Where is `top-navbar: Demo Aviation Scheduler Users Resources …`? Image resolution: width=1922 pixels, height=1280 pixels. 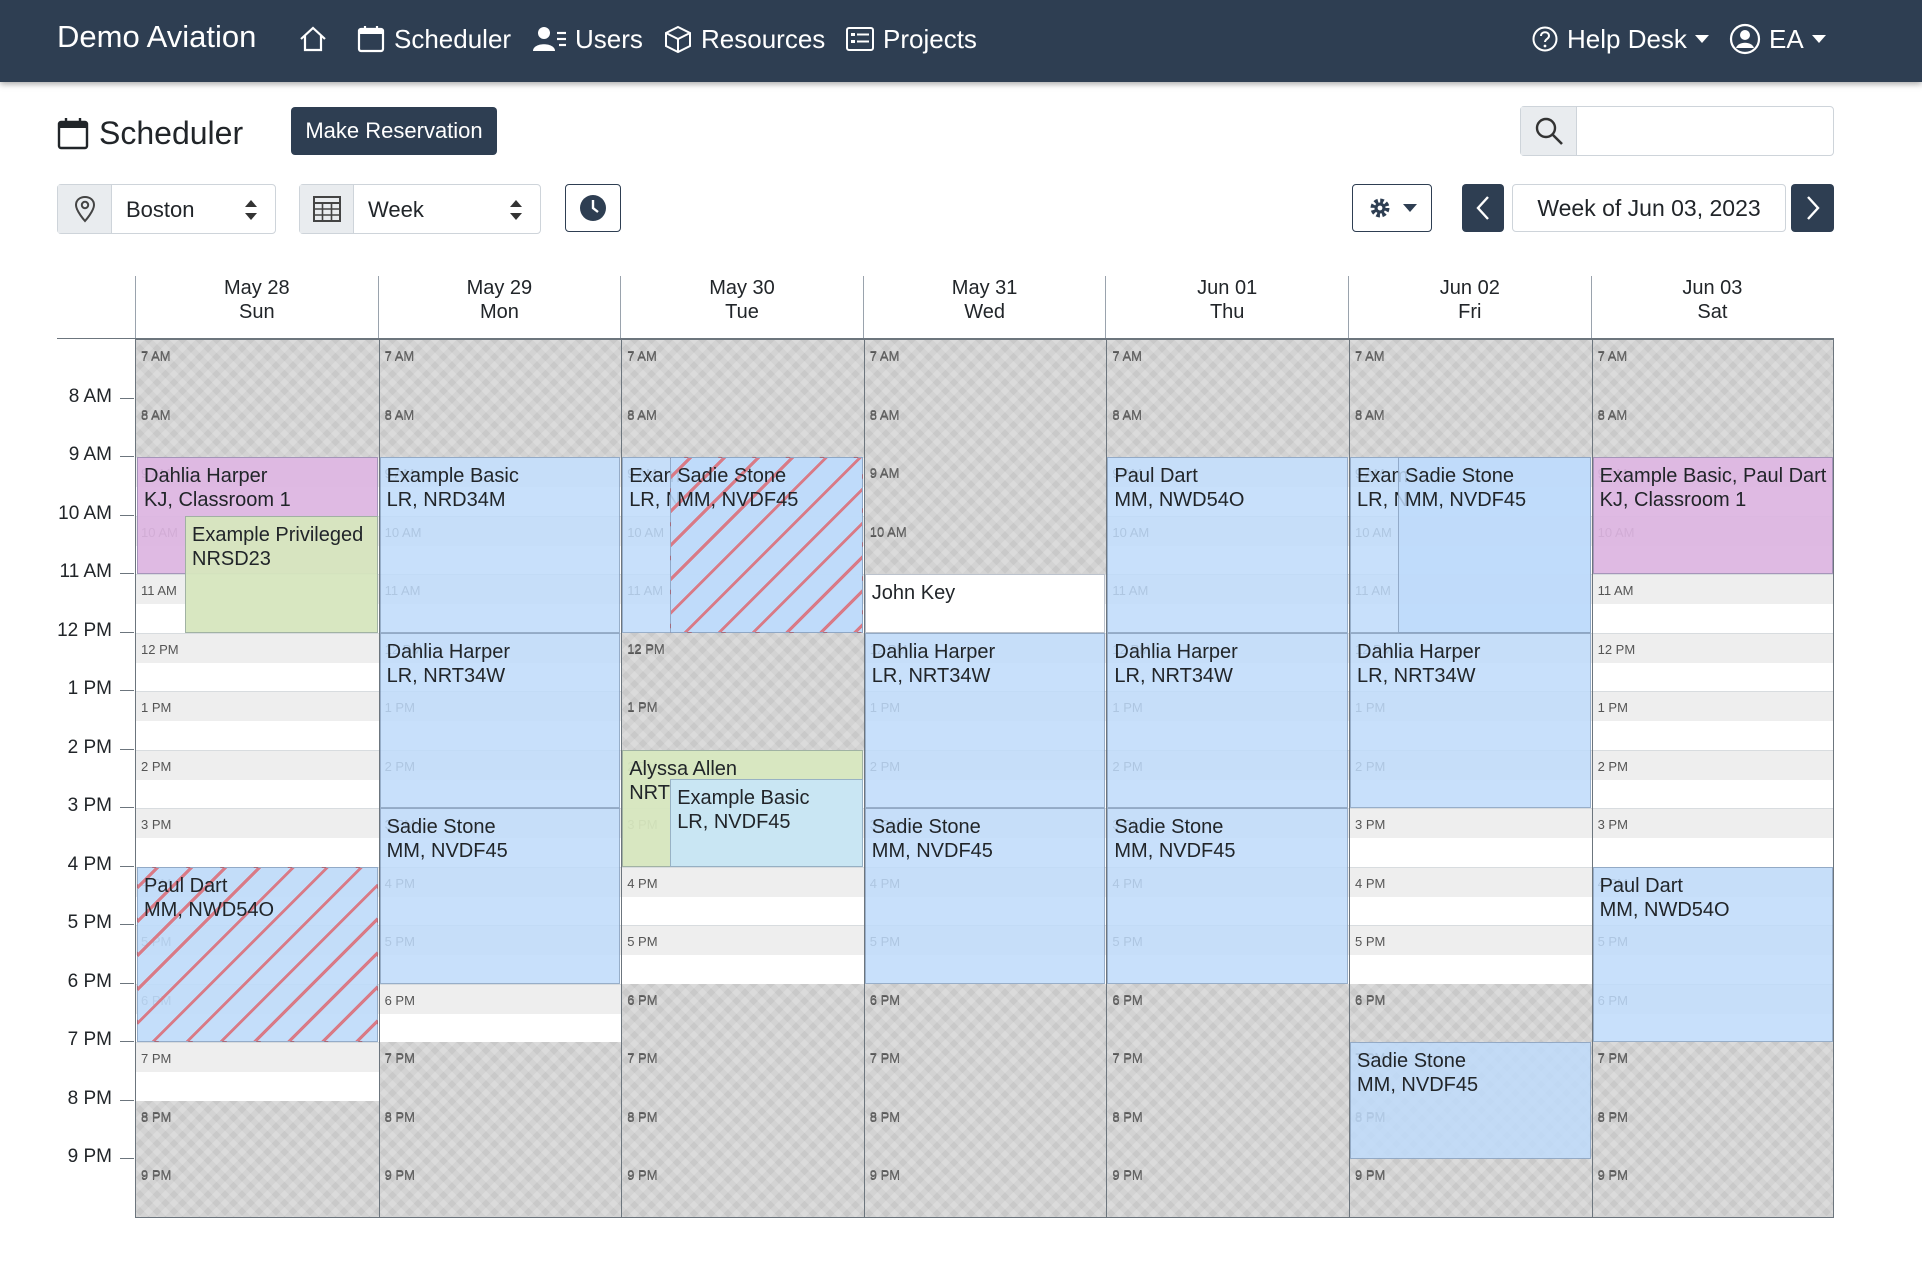
top-navbar: Demo Aviation Scheduler Users Resources … is located at coordinates (961, 41).